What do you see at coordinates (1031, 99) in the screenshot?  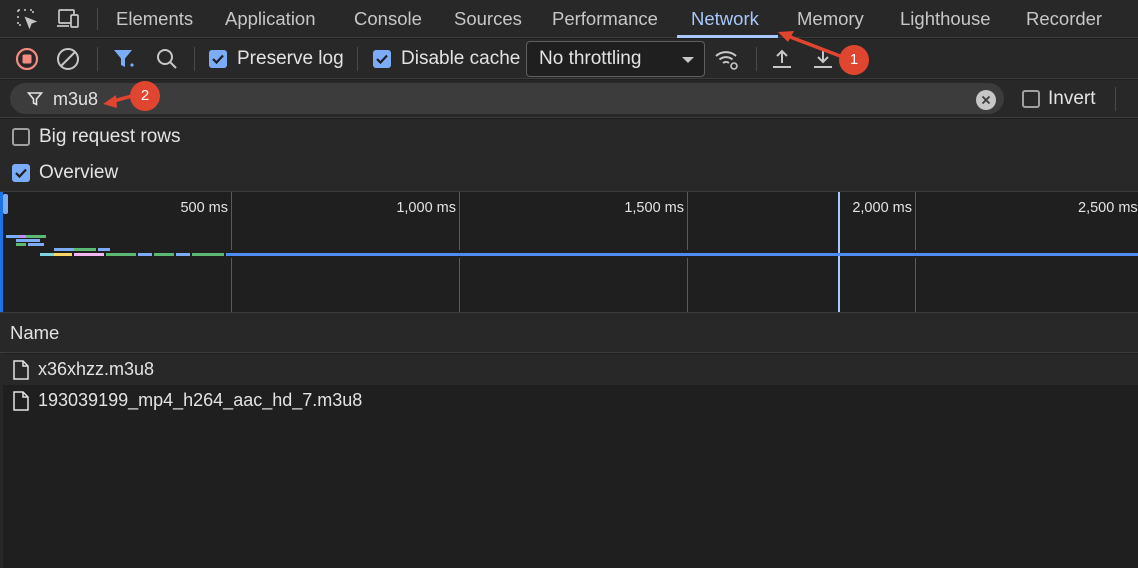 I see `invert-checkbox` at bounding box center [1031, 99].